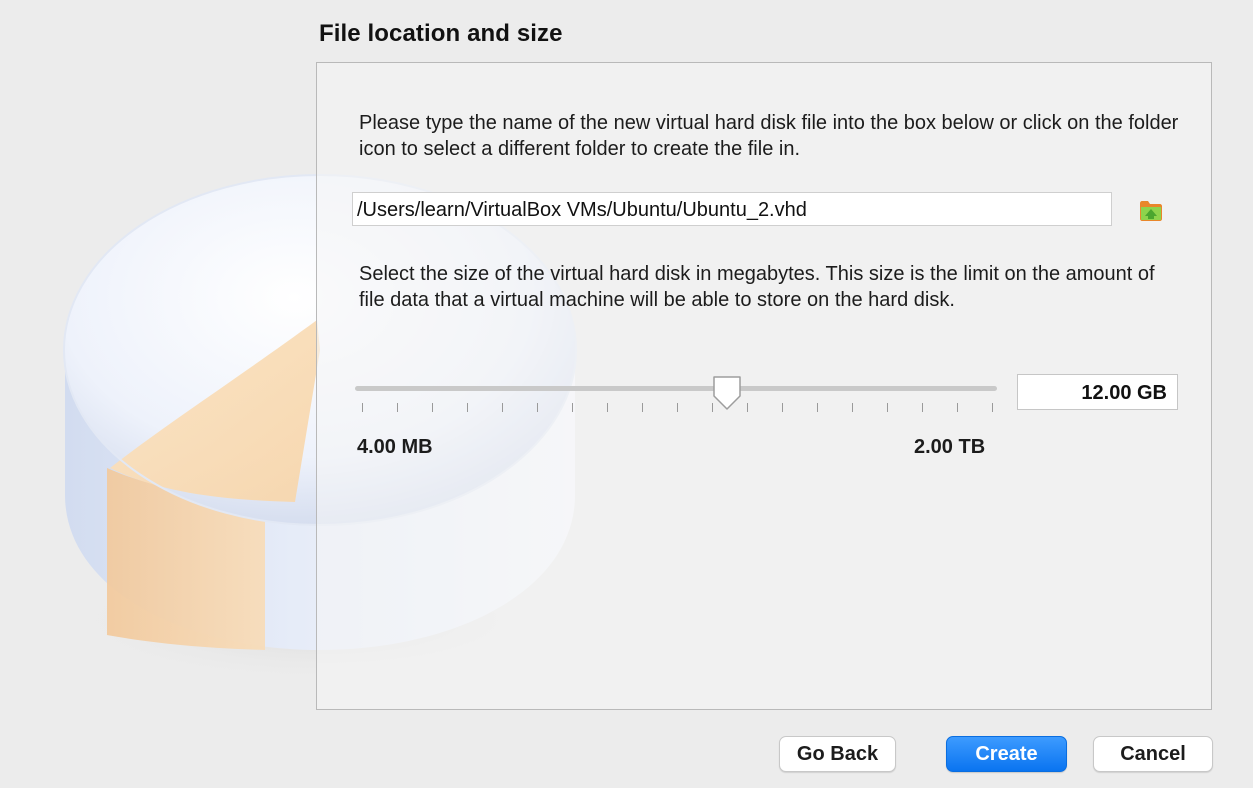 The image size is (1253, 788). I want to click on folder-icon, so click(1151, 210).